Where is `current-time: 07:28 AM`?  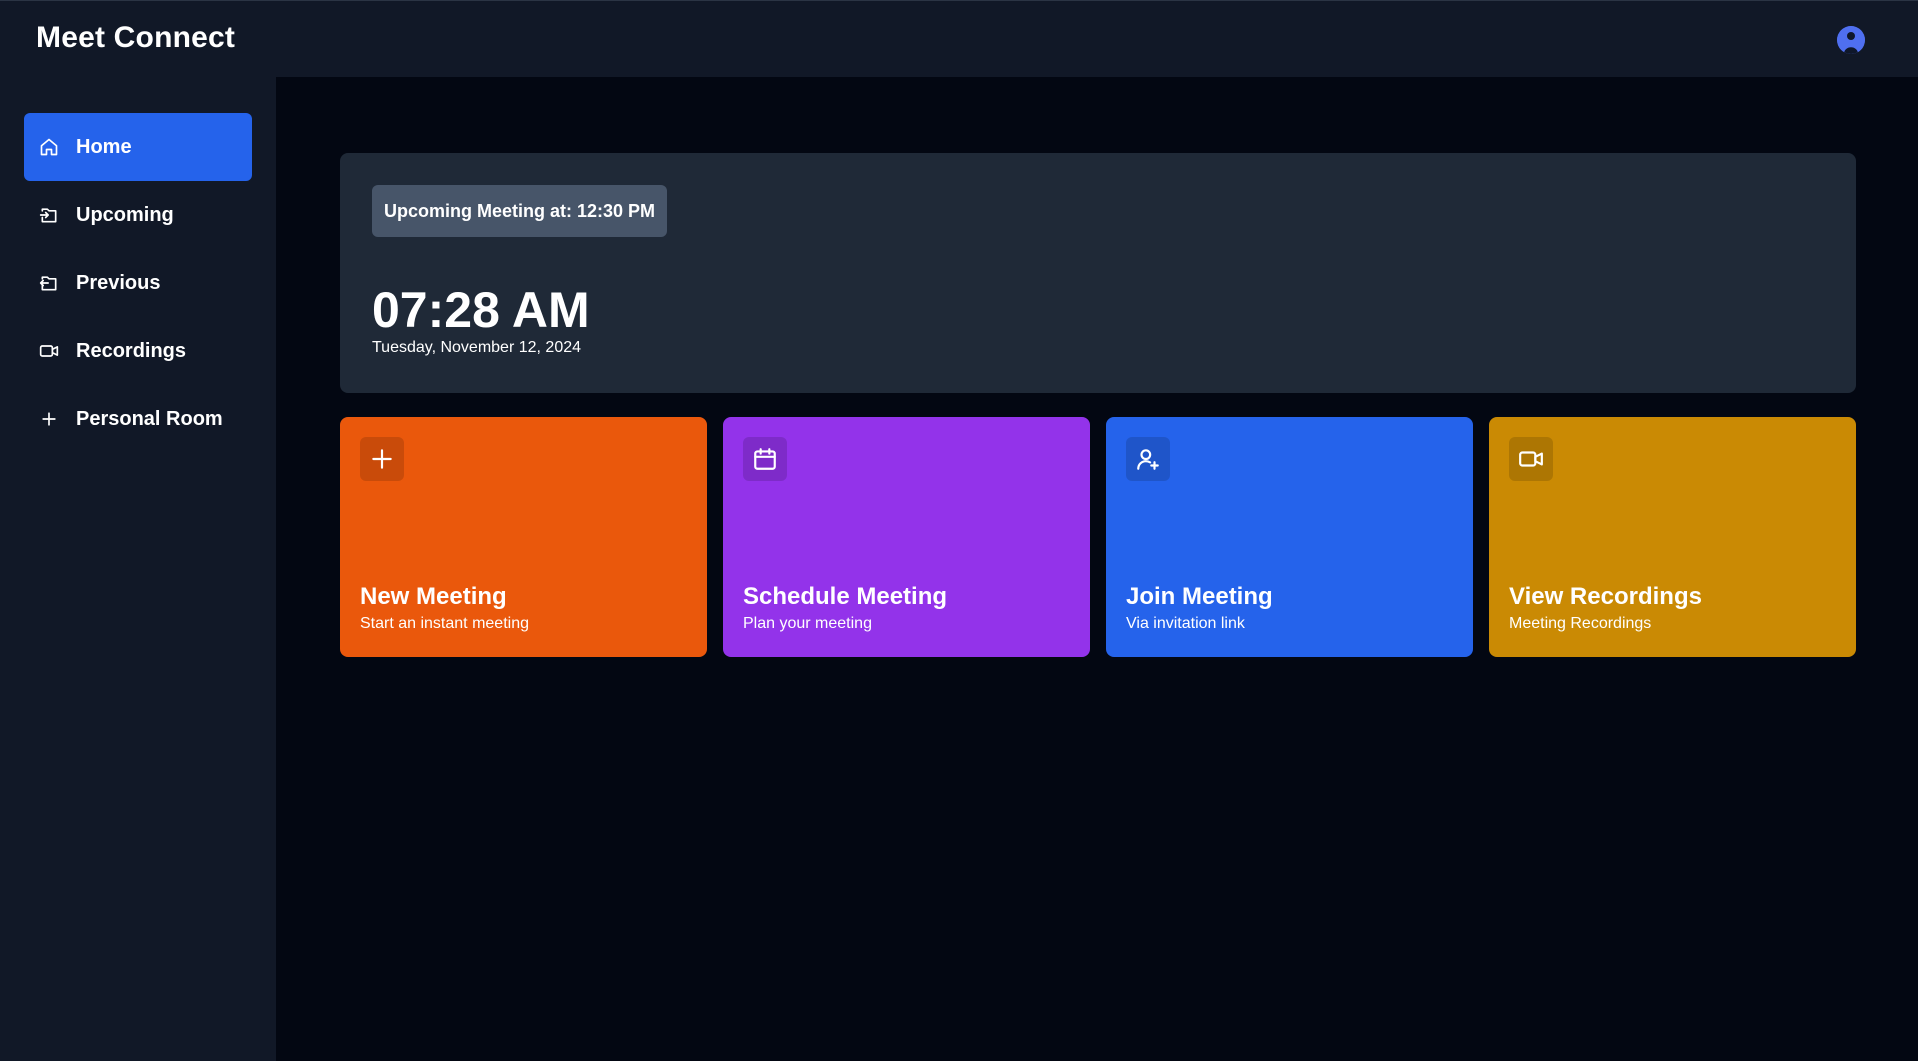 current-time: 07:28 AM is located at coordinates (481, 310).